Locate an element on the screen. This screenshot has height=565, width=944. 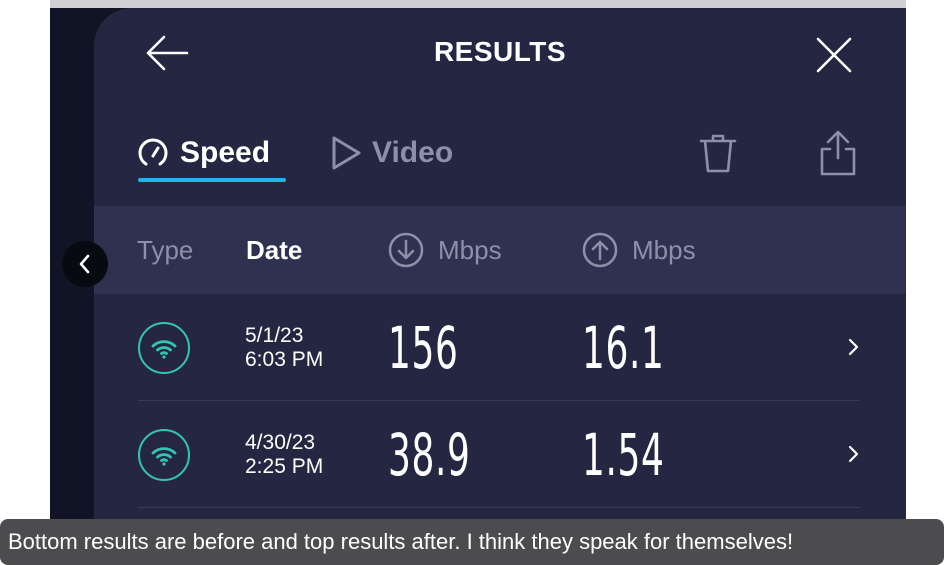
result-date: 5/1/23 6:03 PM is located at coordinates (284, 348).